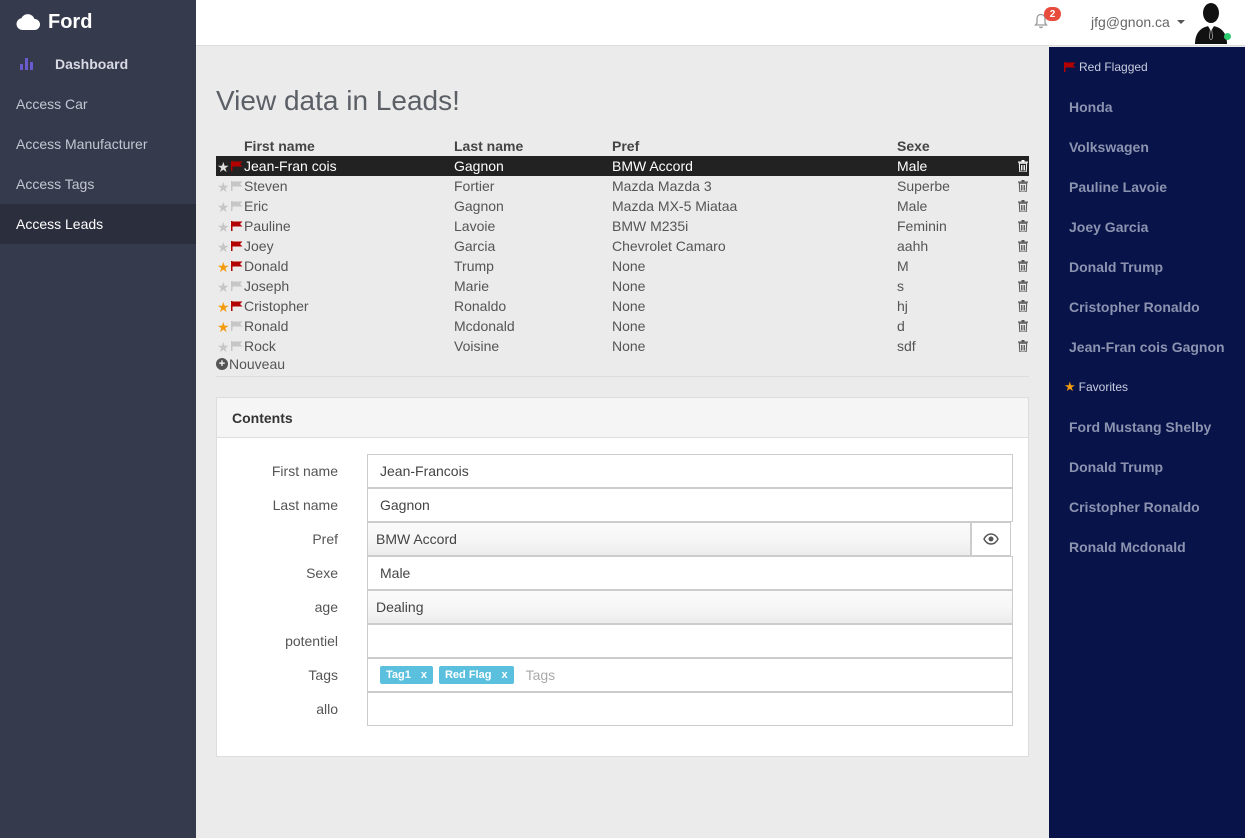  Describe the element at coordinates (622, 206) in the screenshot. I see `table-row: ★ Eric Gagnon Mazda MX-5 Miataa Male` at that location.